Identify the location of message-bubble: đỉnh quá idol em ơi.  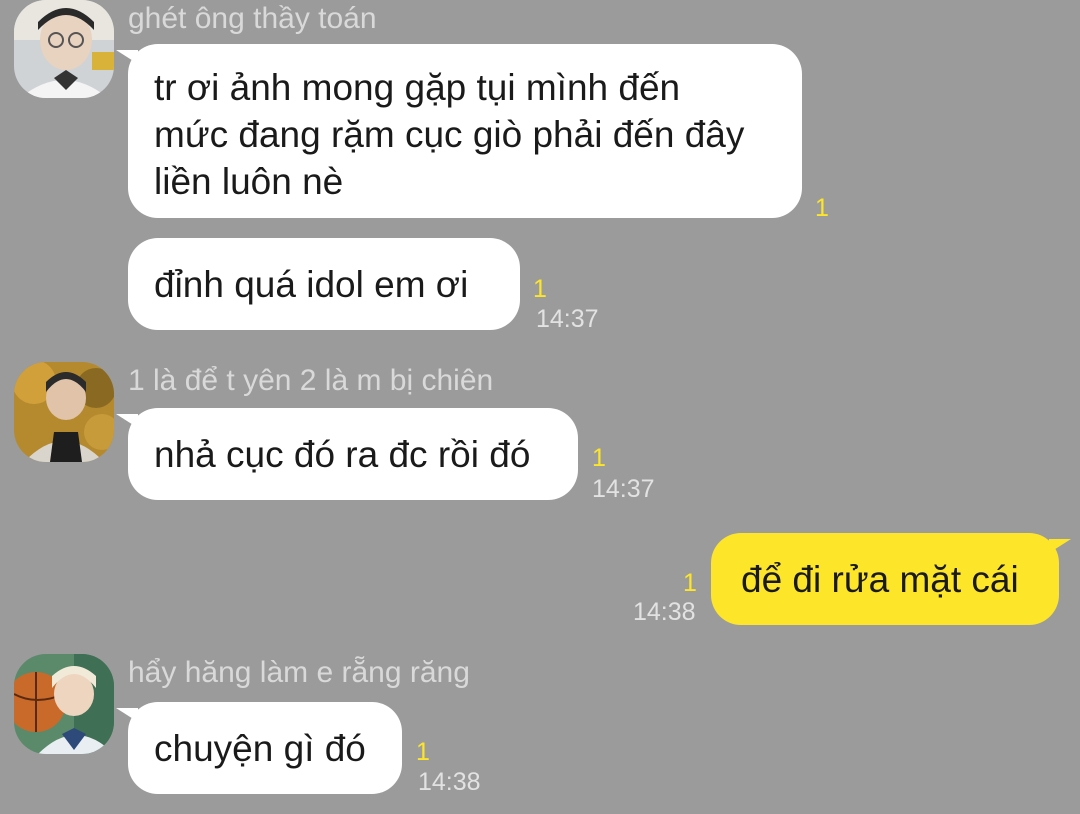
(324, 284).